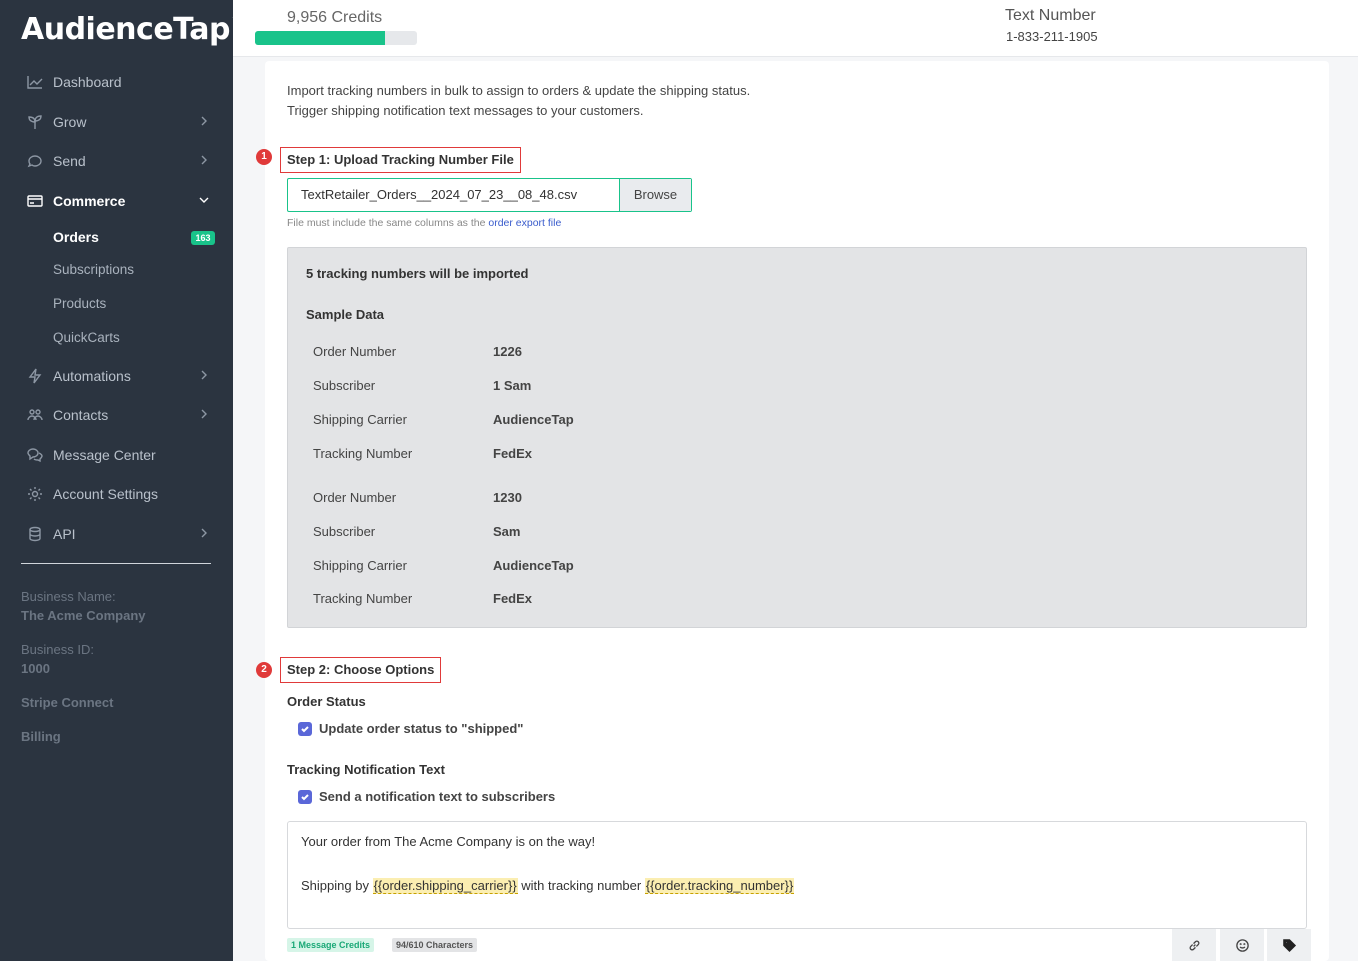 The height and width of the screenshot is (961, 1358). I want to click on insert-emoji-button, so click(1242, 945).